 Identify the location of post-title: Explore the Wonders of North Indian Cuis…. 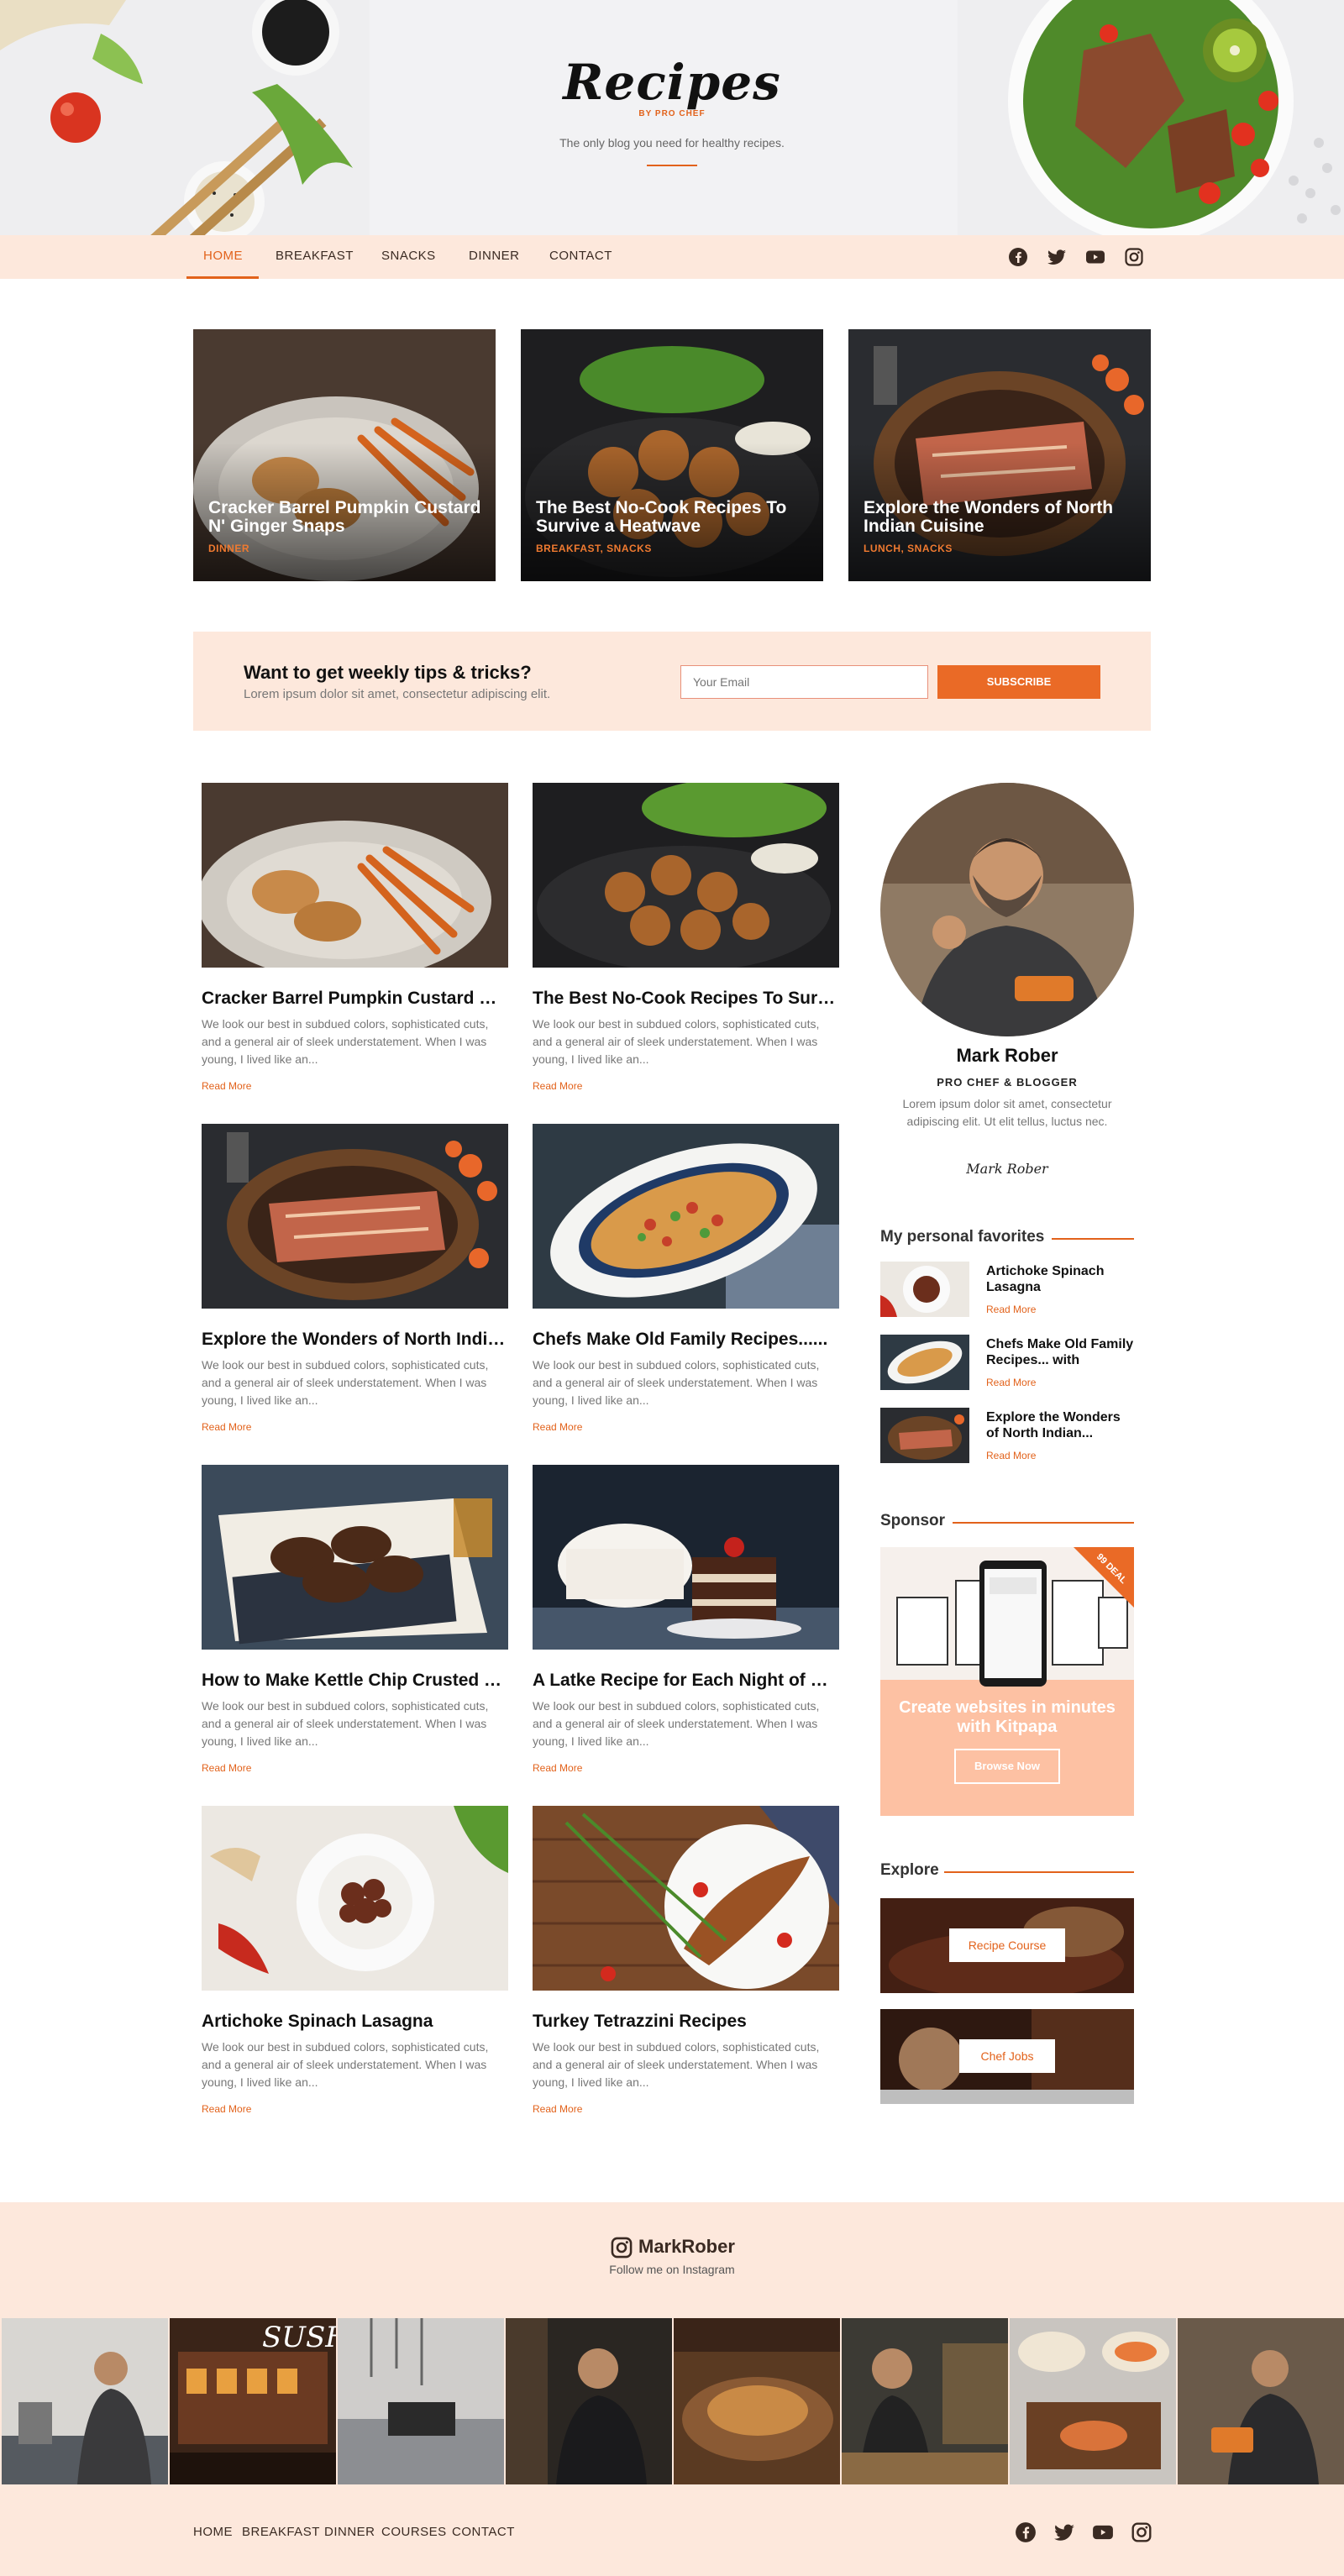
(355, 1340).